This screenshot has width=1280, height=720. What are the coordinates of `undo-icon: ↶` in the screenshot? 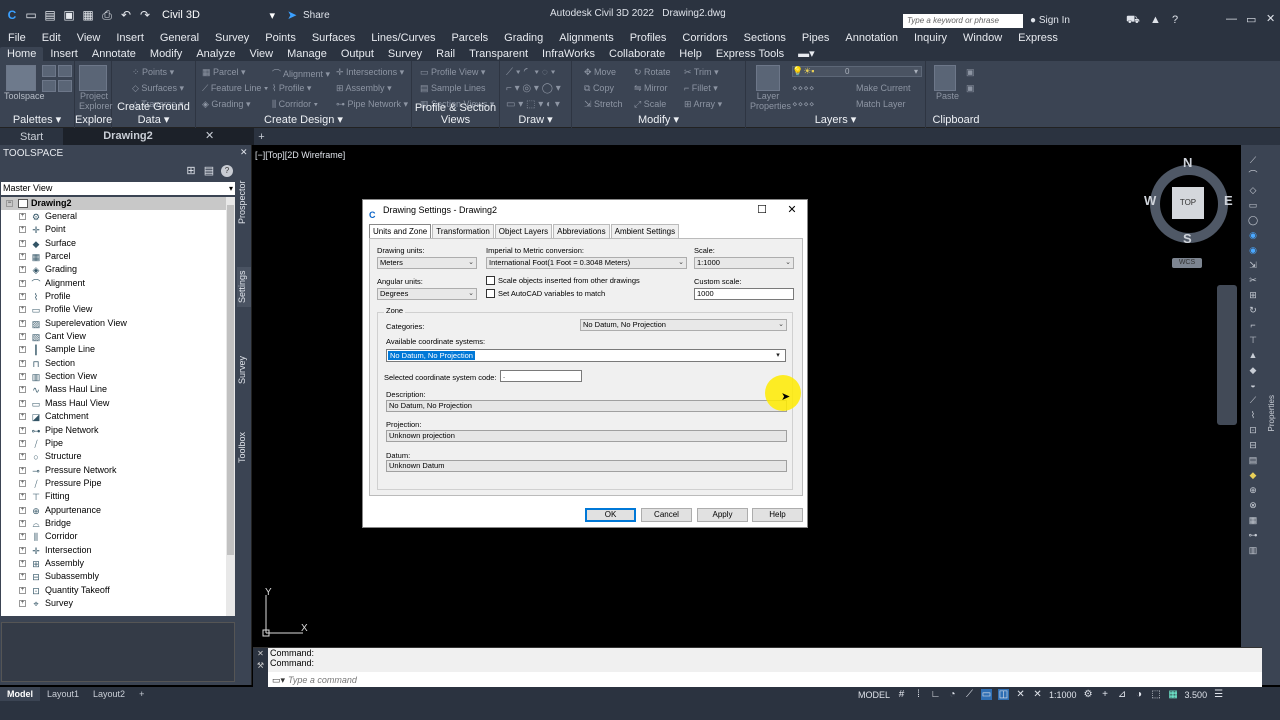 It's located at (126, 15).